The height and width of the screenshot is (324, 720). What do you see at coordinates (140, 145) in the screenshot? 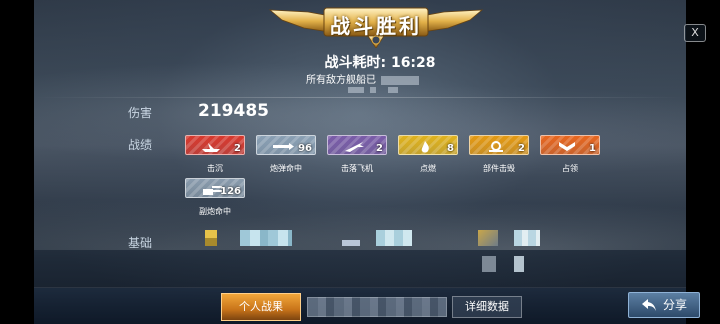
I see `record-label: 战绩` at bounding box center [140, 145].